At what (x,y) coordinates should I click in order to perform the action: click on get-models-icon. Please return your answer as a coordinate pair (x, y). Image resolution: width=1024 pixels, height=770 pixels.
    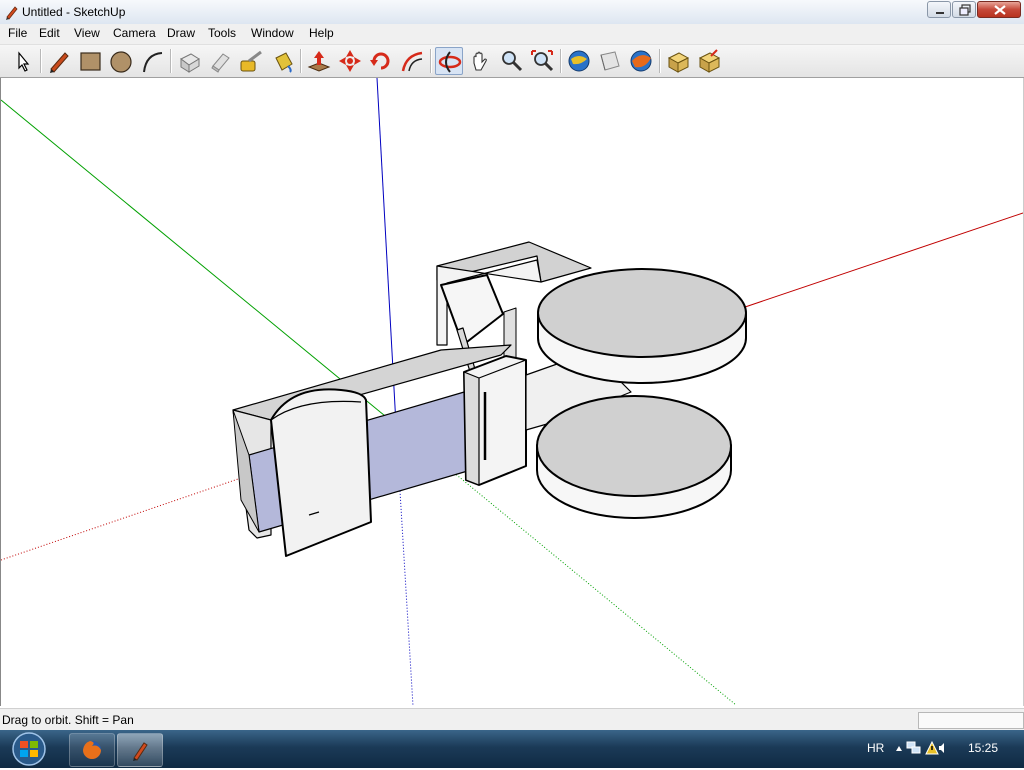
    Looking at the image, I should click on (579, 61).